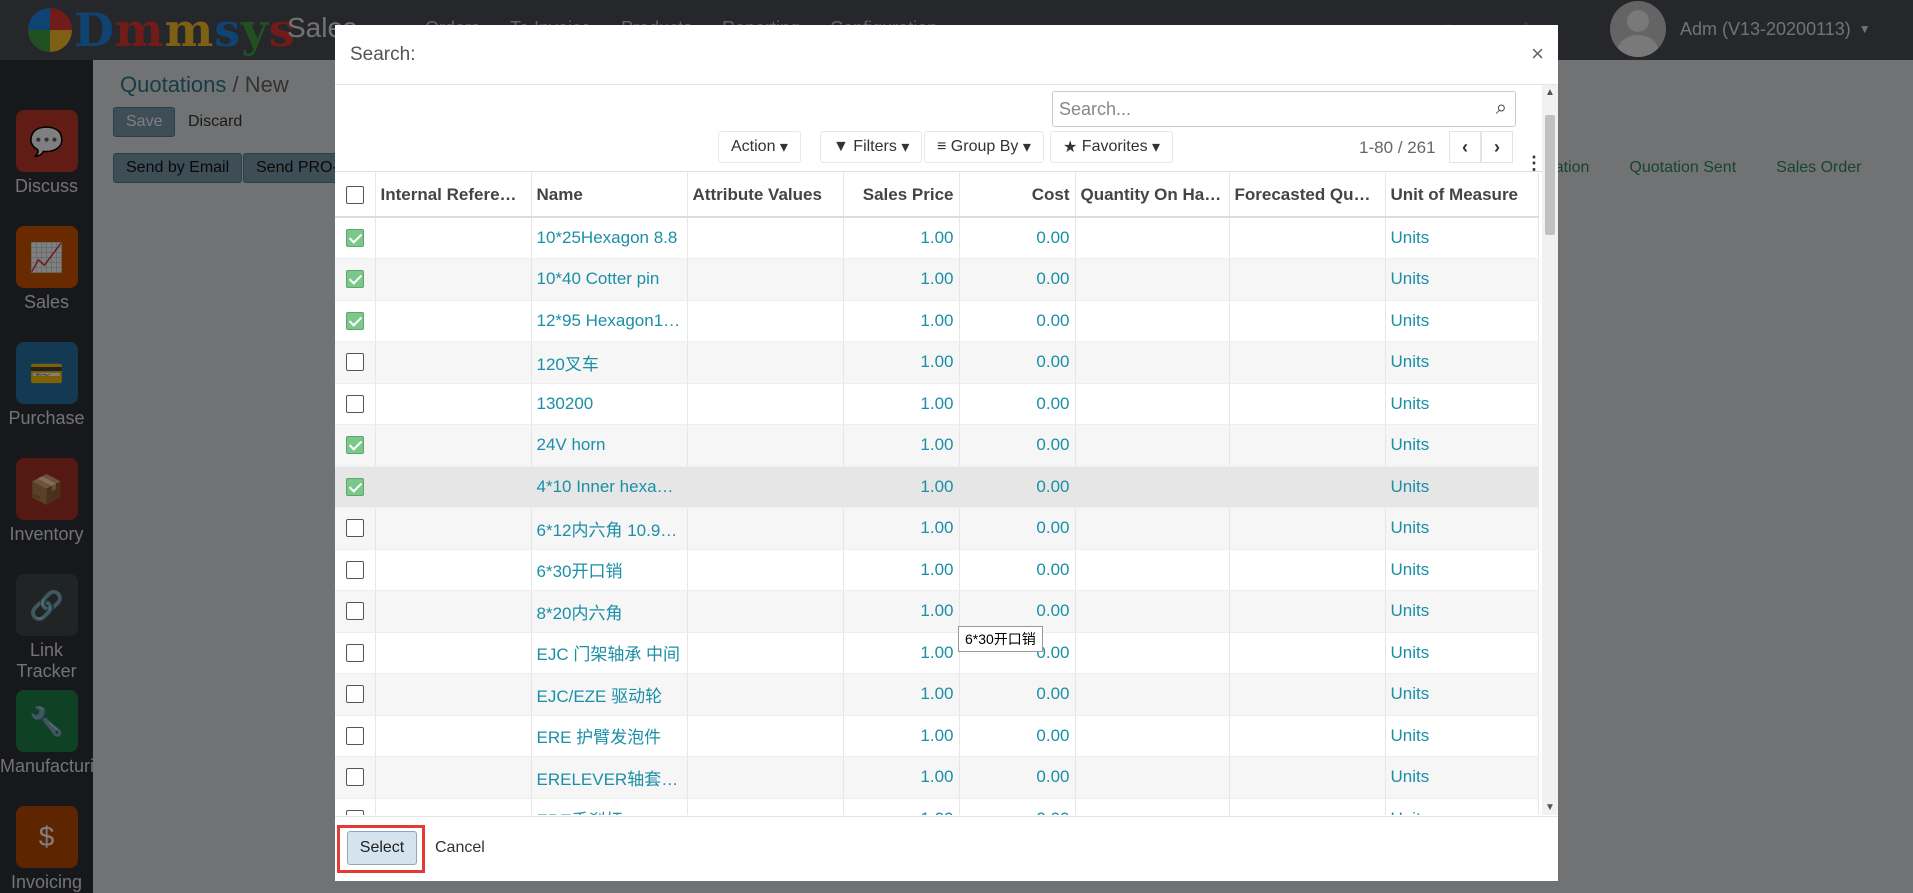 The width and height of the screenshot is (1913, 893). I want to click on search-input: Search... ⌕, so click(1284, 109).